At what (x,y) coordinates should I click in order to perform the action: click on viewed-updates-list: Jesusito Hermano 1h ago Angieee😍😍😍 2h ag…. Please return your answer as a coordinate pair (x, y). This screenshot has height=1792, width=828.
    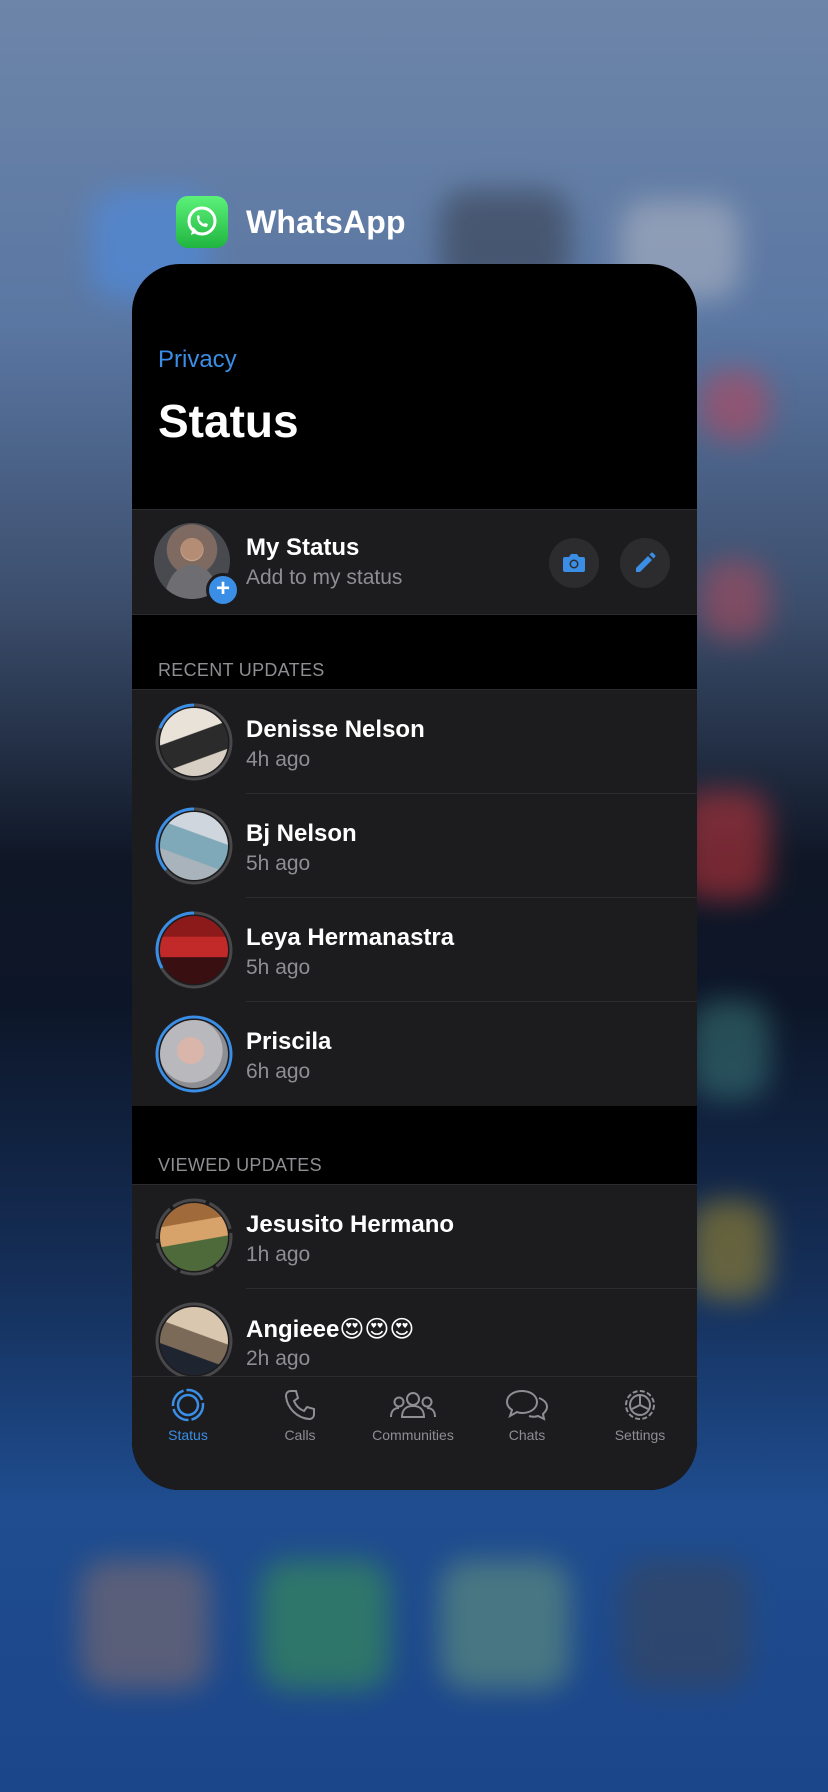
    Looking at the image, I should click on (414, 1288).